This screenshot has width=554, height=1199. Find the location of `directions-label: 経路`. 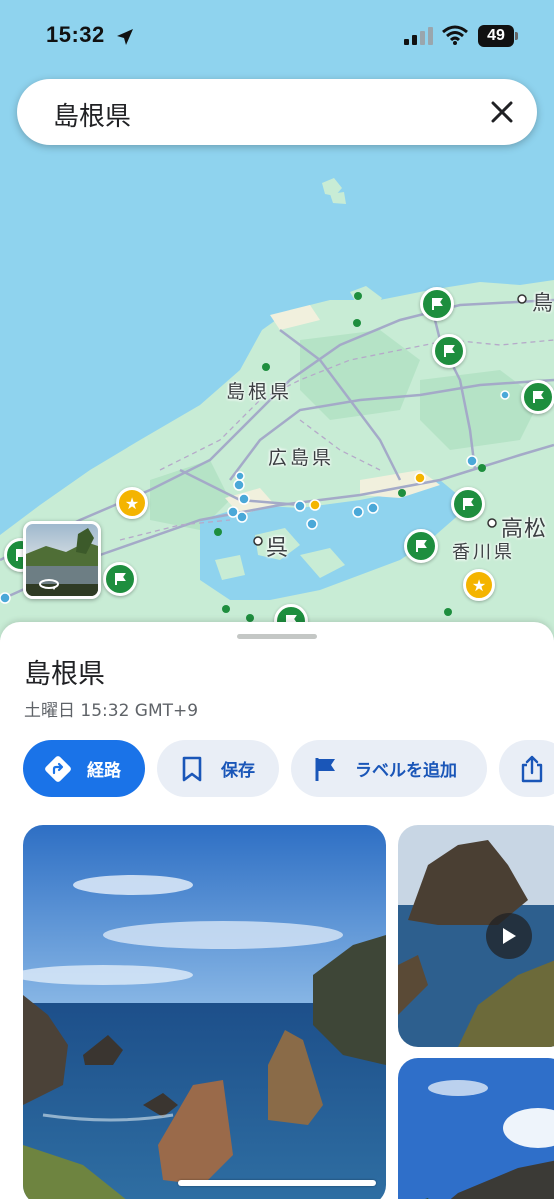

directions-label: 経路 is located at coordinates (104, 771).